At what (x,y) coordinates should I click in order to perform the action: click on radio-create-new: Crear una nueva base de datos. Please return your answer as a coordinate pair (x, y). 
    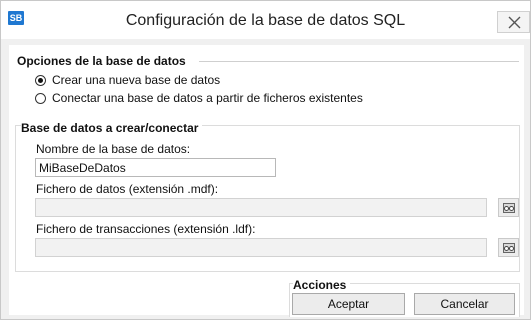
    Looking at the image, I should click on (127, 80).